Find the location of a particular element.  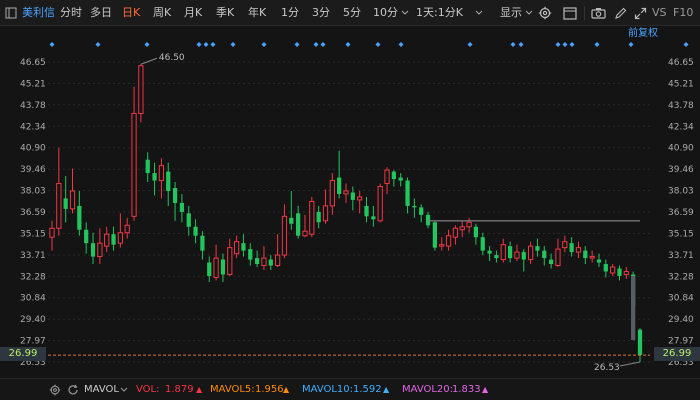

tab-intraday: 分时 is located at coordinates (71, 13).